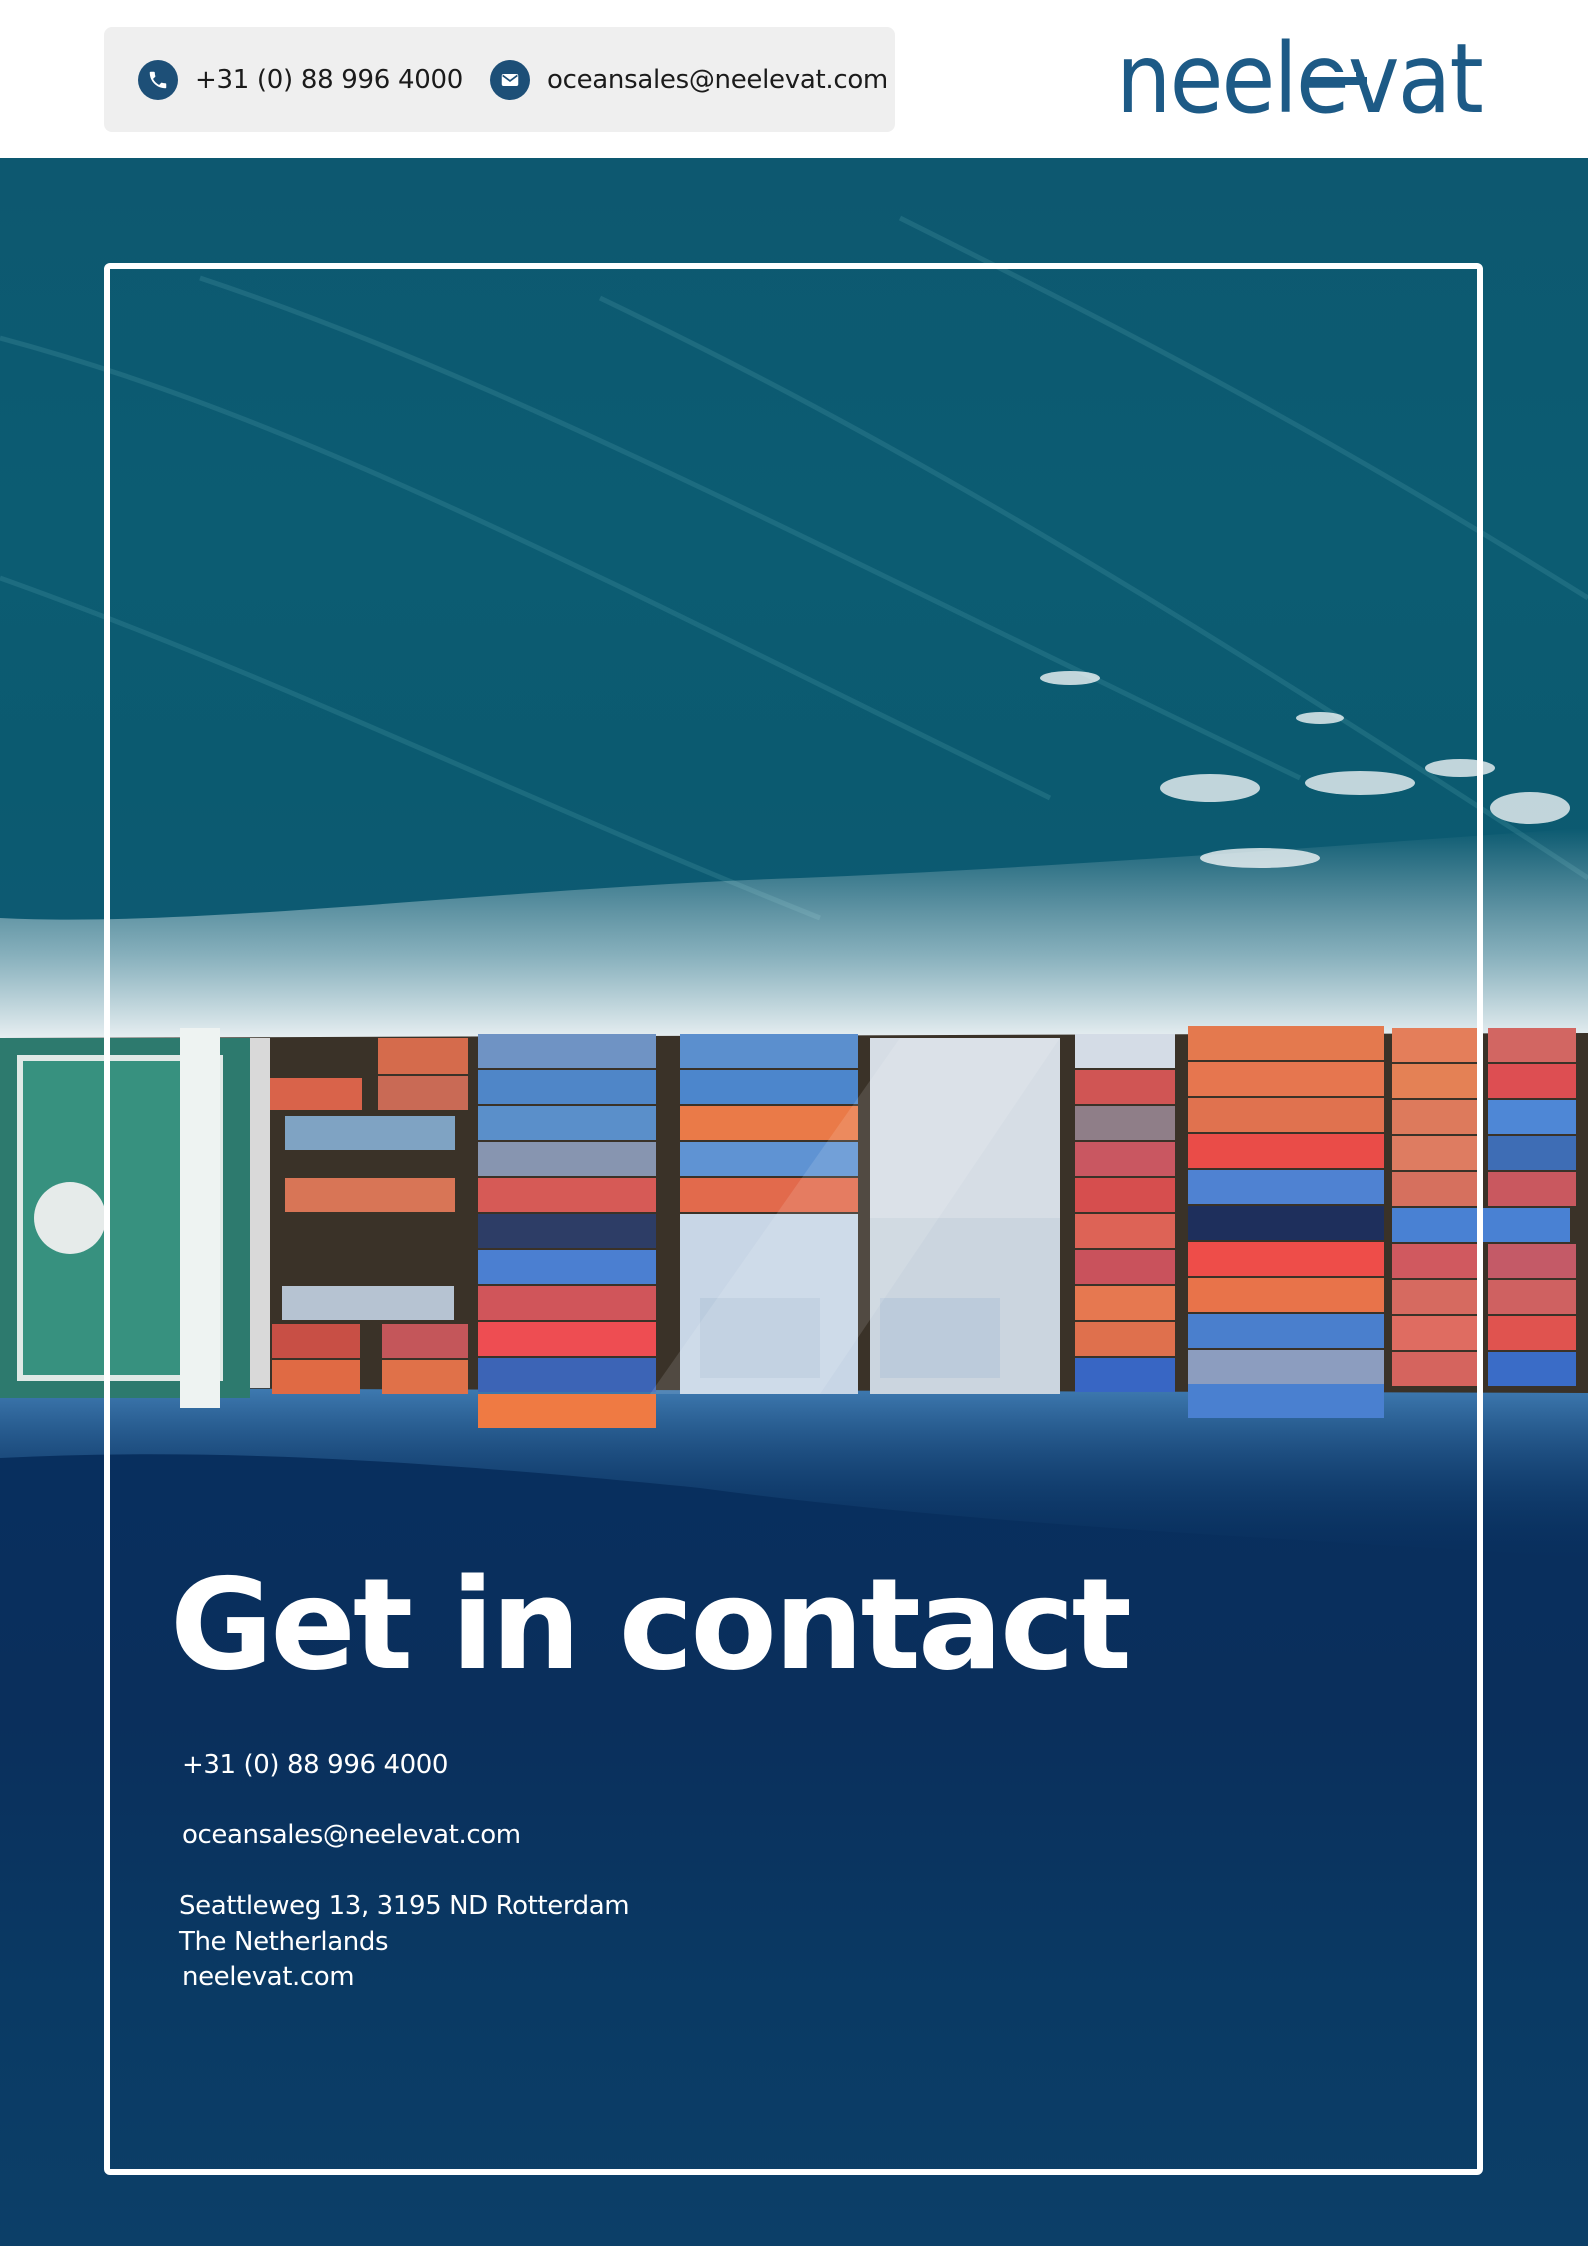  Describe the element at coordinates (268, 1977) in the screenshot. I see `website-link: neelevat.com` at that location.